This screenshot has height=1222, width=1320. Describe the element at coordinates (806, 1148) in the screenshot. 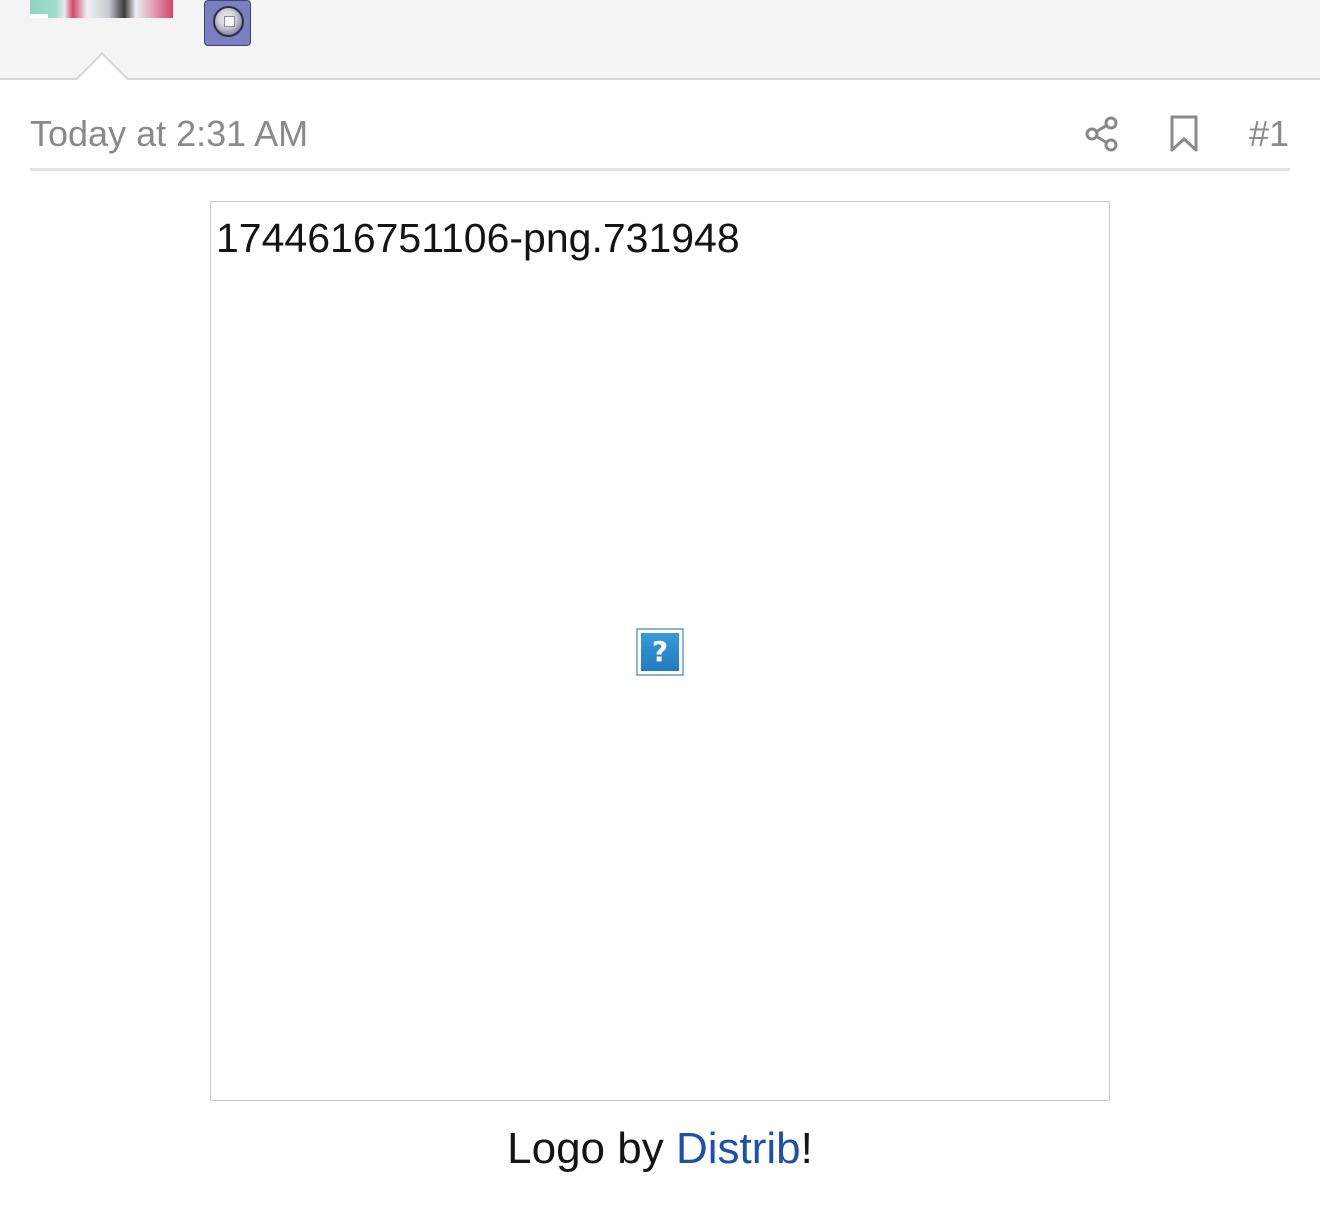

I see `credit-suffix: !` at that location.